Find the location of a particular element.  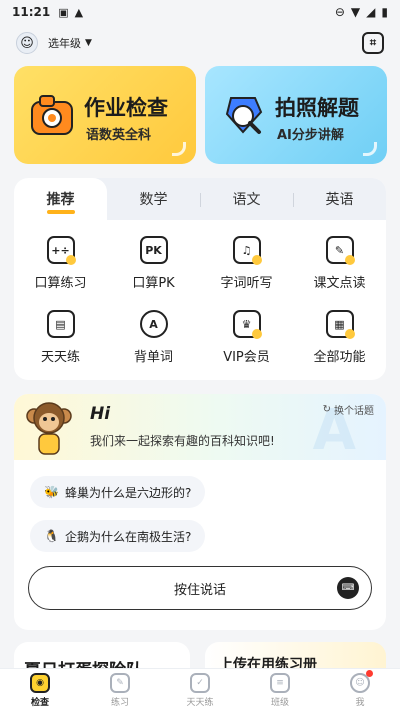

keyboard-icon: ⌨ is located at coordinates (348, 588).